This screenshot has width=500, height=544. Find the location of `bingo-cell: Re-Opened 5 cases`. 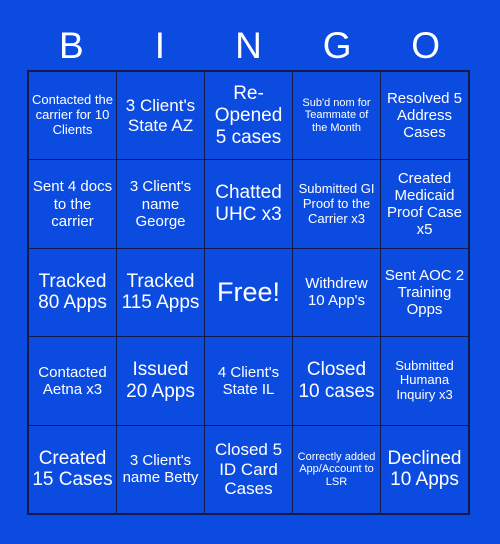

bingo-cell: Re-Opened 5 cases is located at coordinates (248, 115).